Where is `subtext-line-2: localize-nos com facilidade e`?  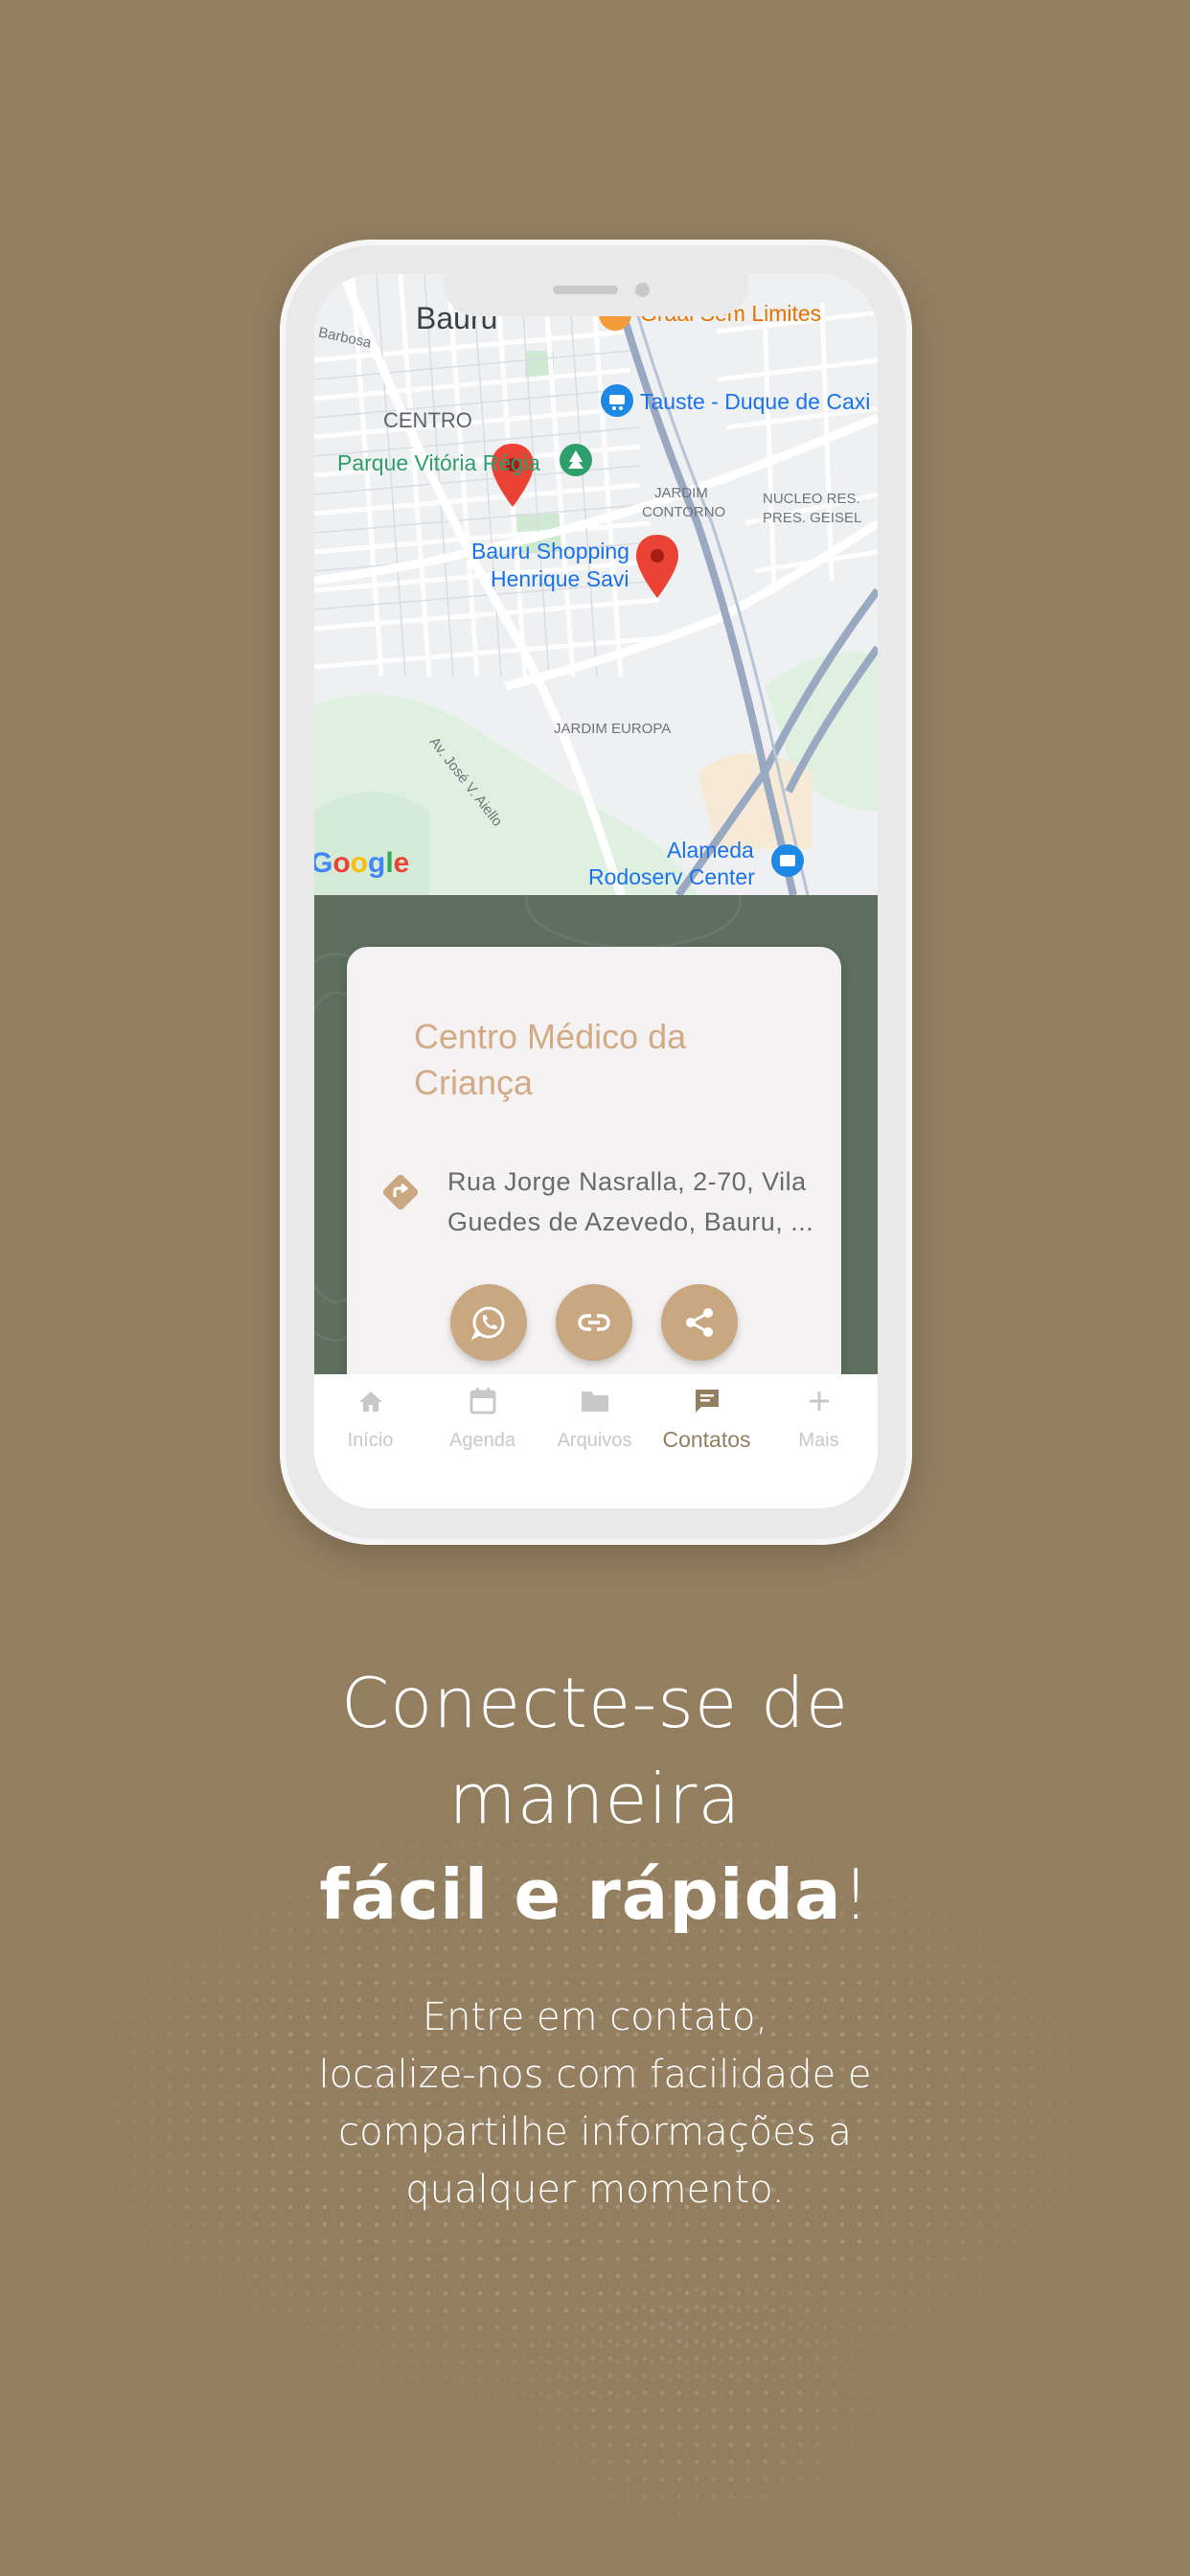
subtext-line-2: localize-nos com facilidade e is located at coordinates (595, 2075).